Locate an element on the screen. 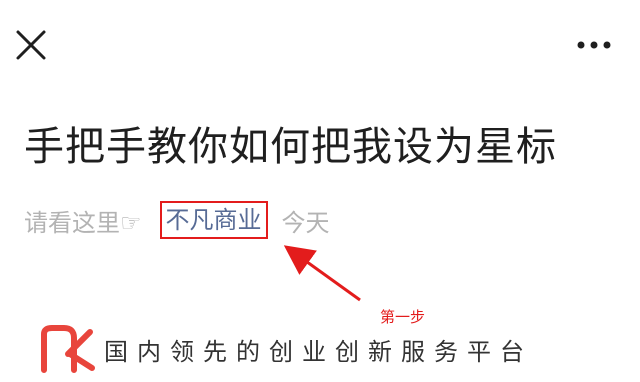 This screenshot has height=382, width=640. brand-slogan: 国内领先的创业创新服务平台 is located at coordinates (318, 351).